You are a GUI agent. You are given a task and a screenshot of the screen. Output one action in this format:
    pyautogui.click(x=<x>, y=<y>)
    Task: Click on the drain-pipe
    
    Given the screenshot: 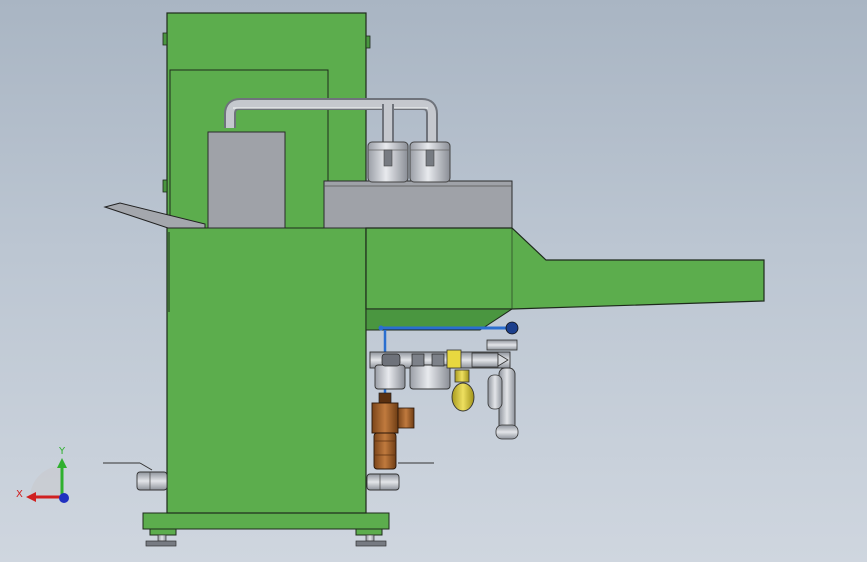 What is the action you would take?
    pyautogui.click(x=503, y=403)
    